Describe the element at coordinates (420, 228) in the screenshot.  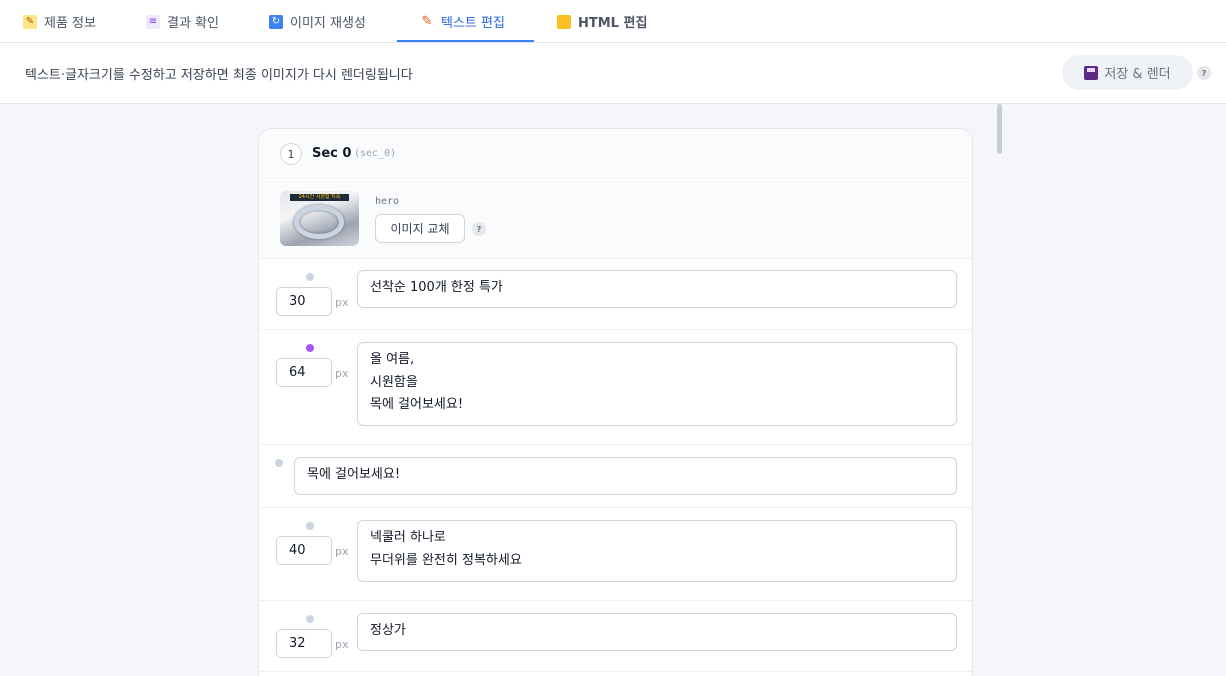
I see `replace-image-button: 이미지 교체` at that location.